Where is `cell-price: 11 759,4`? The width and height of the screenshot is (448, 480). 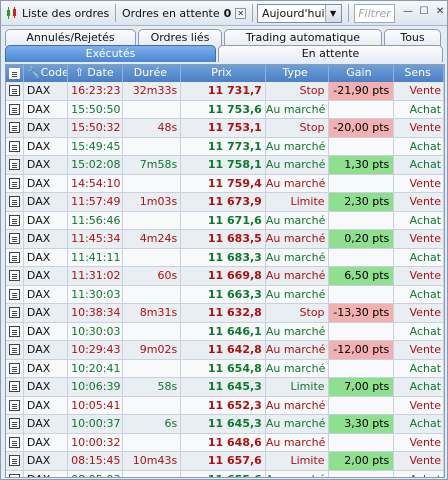 cell-price: 11 759,4 is located at coordinates (223, 183).